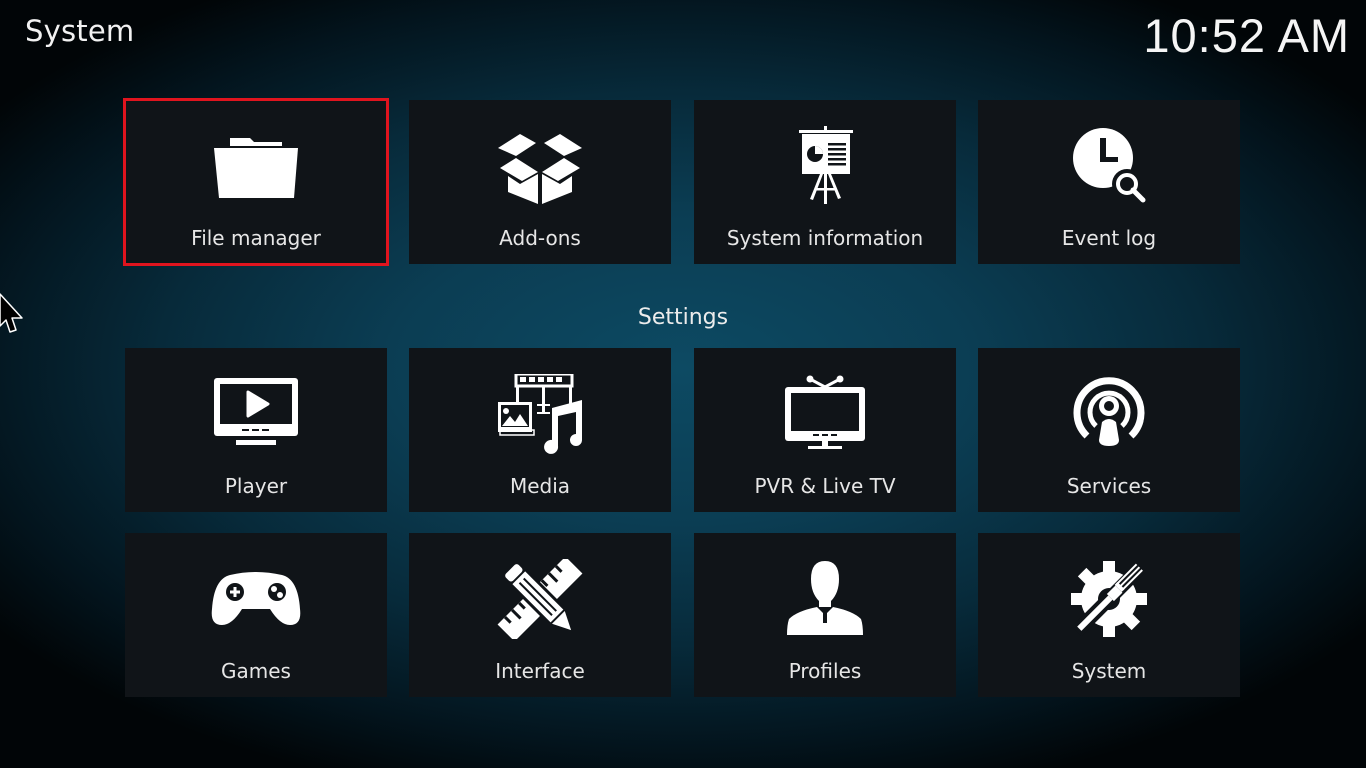 The image size is (1366, 768). I want to click on tile-label: Profiles, so click(825, 671).